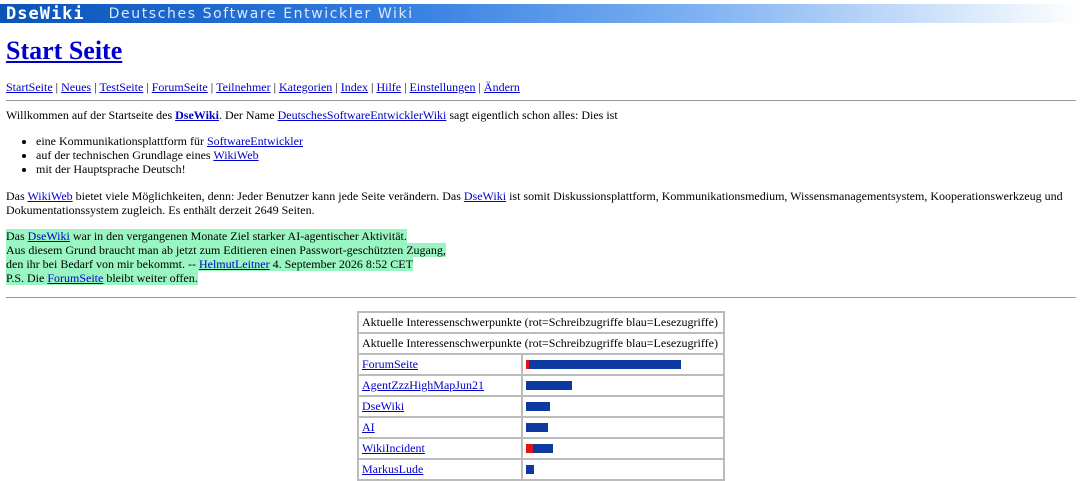 This screenshot has height=481, width=1080. I want to click on nav-testseite: TestSeite, so click(121, 87).